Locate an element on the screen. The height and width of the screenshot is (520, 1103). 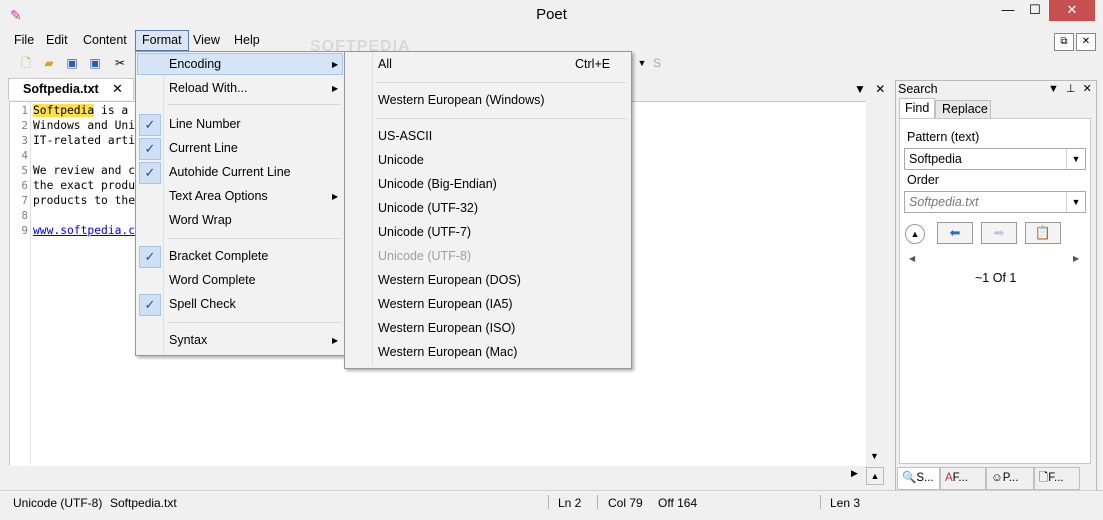
menu-view: View is located at coordinates (206, 40).